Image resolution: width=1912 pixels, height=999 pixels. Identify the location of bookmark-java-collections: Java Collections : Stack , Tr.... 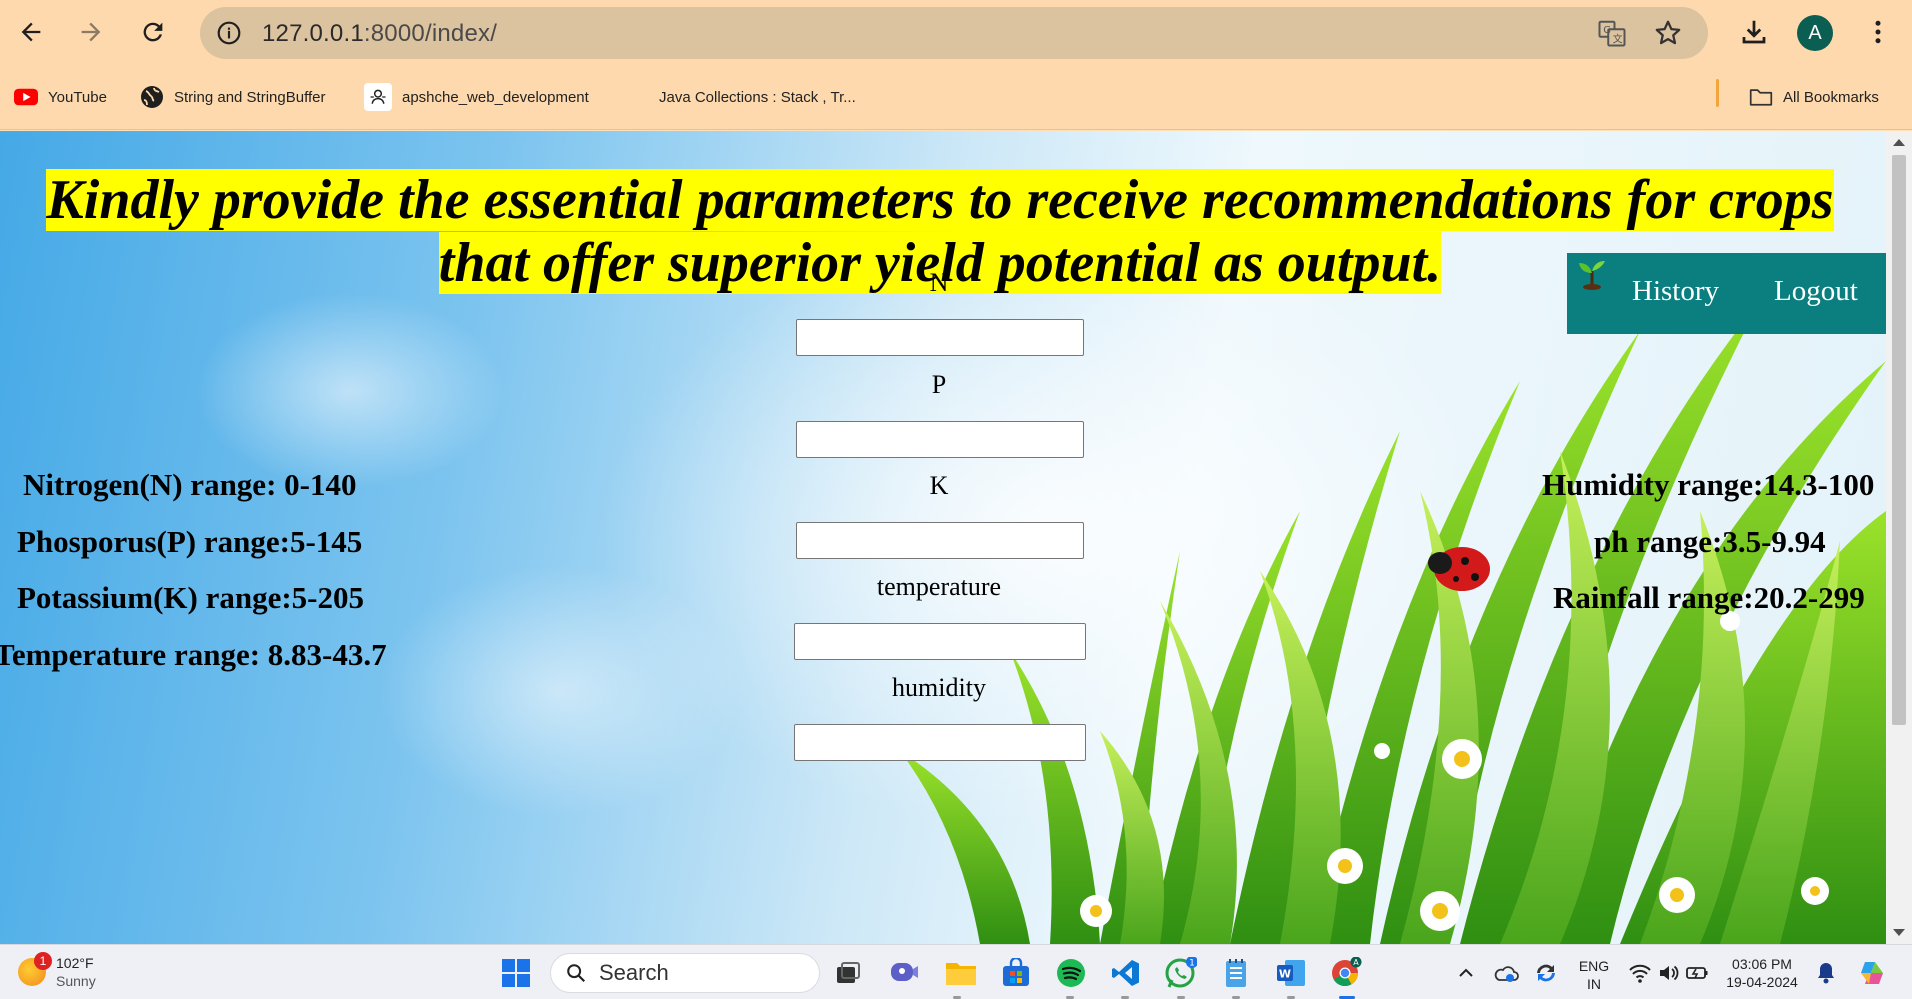
(757, 97).